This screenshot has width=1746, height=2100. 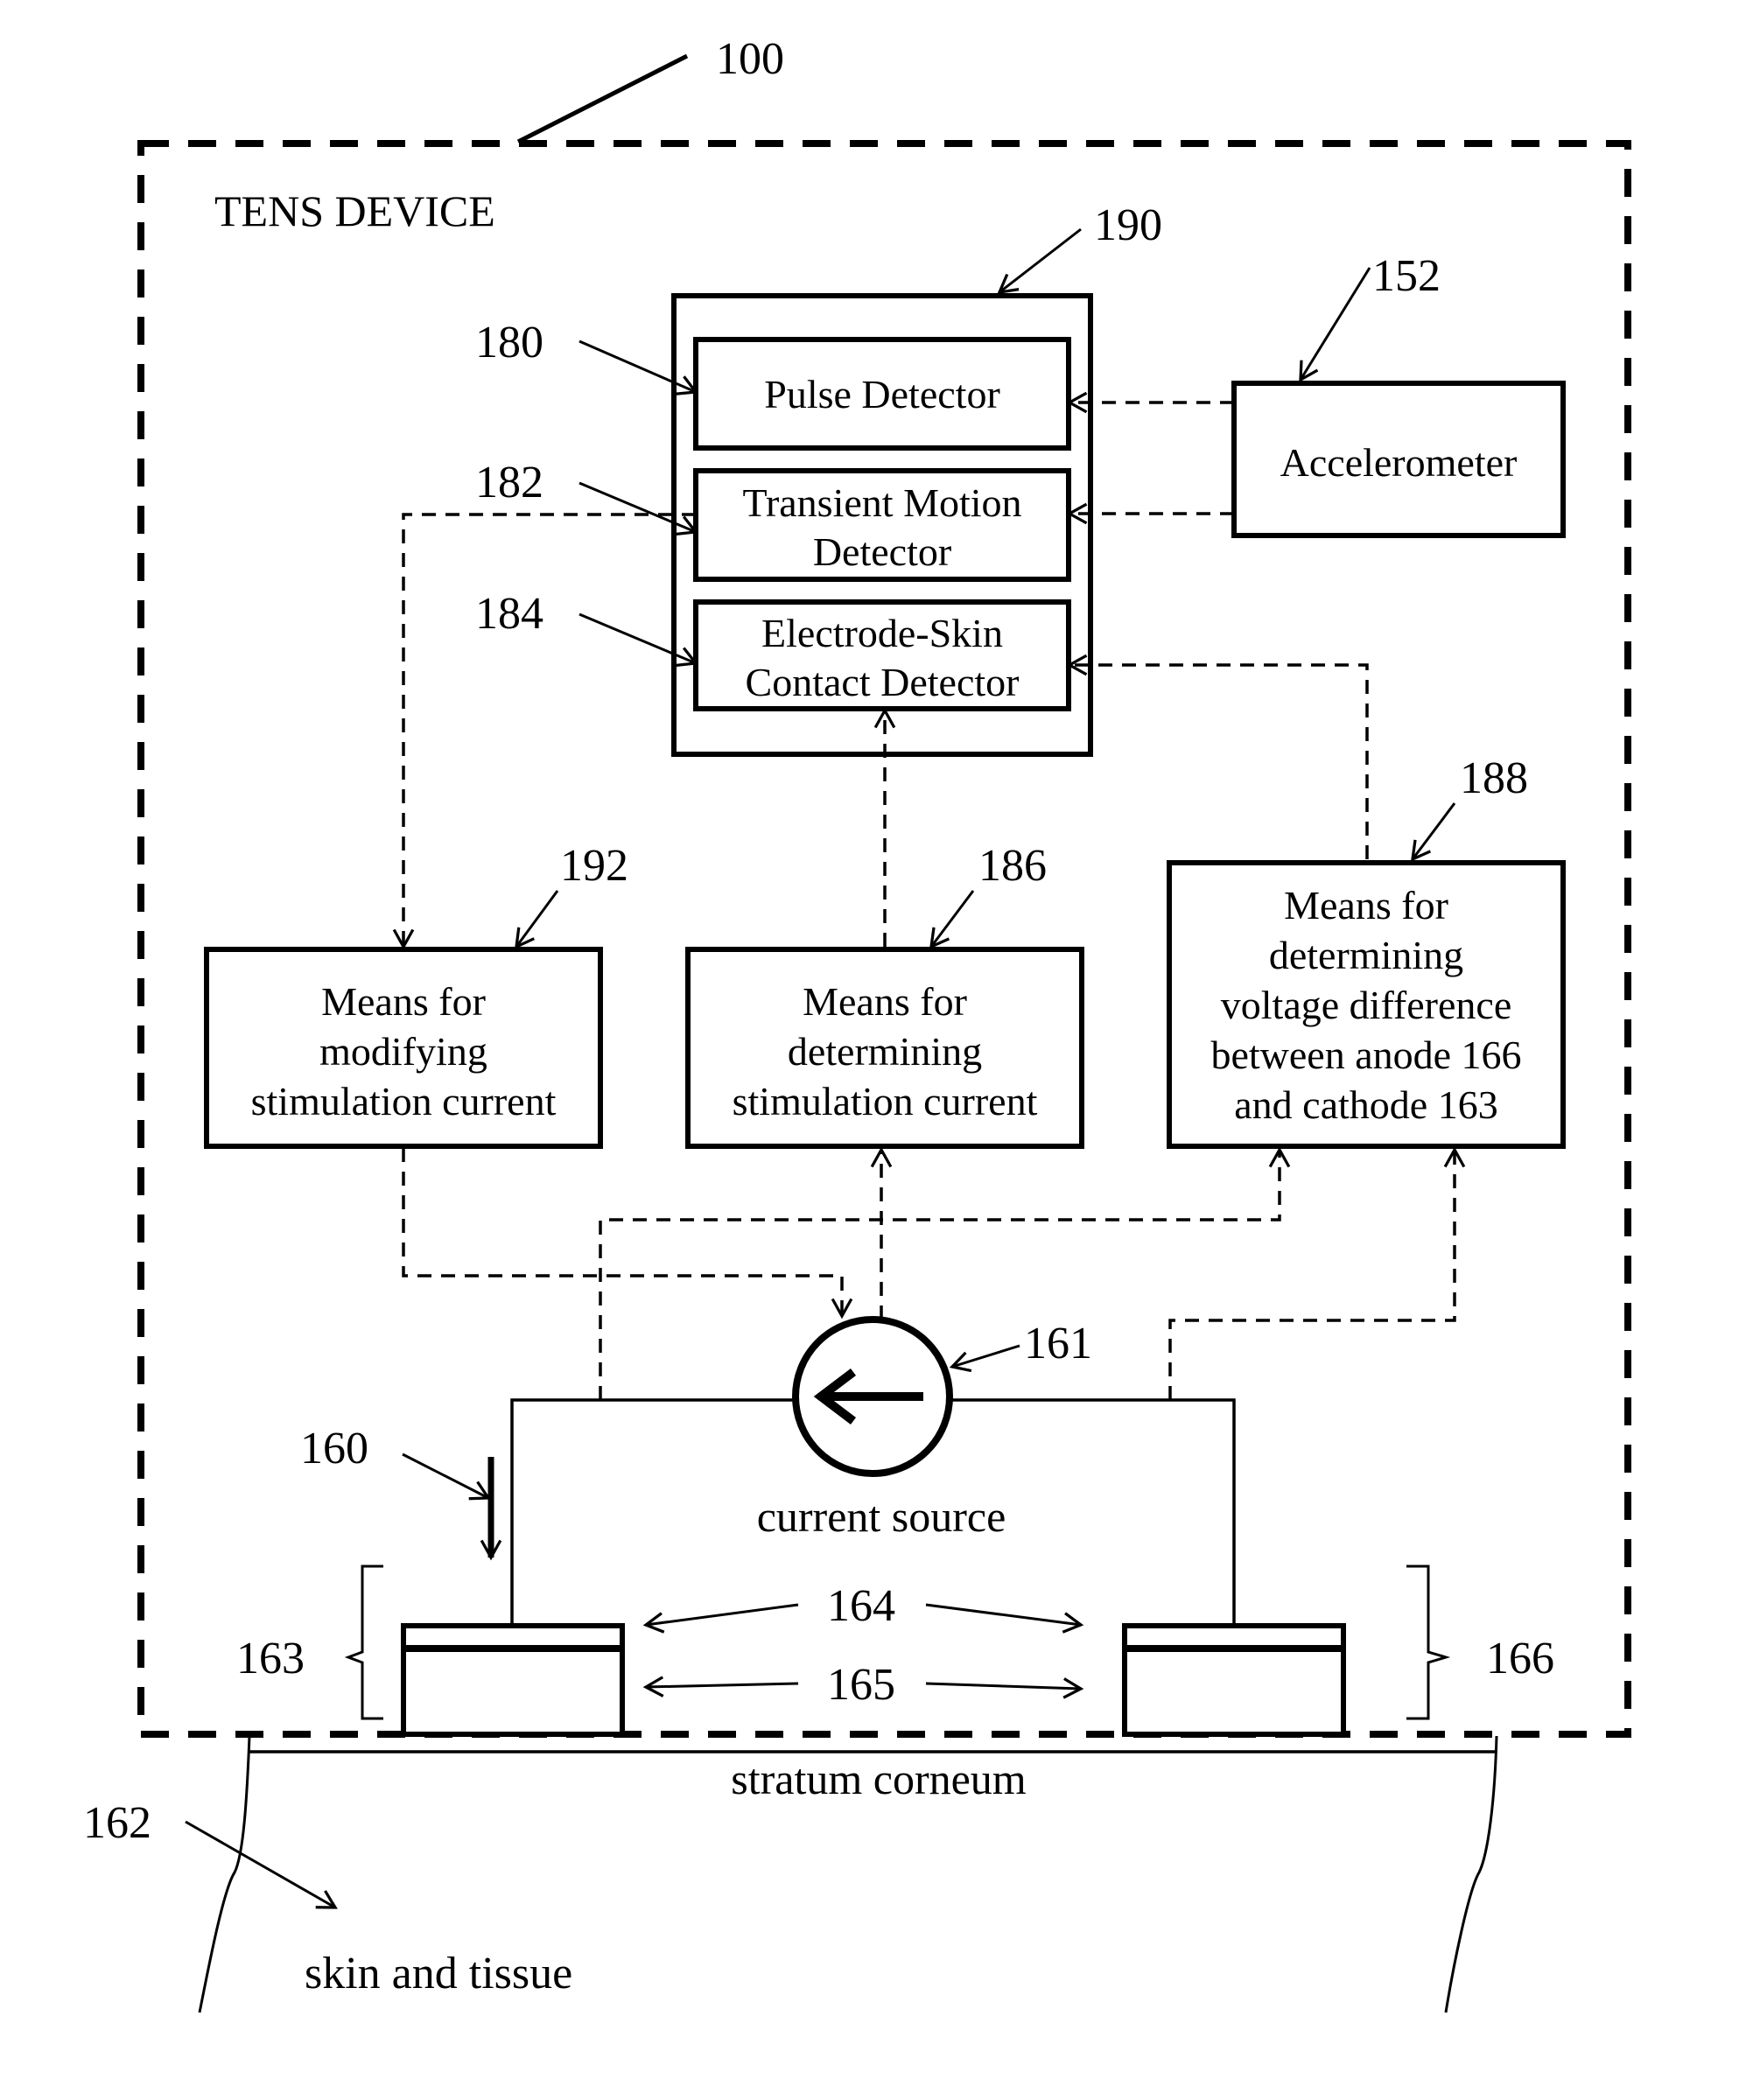 What do you see at coordinates (334, 1449) in the screenshot?
I see `circuit-ref: 160` at bounding box center [334, 1449].